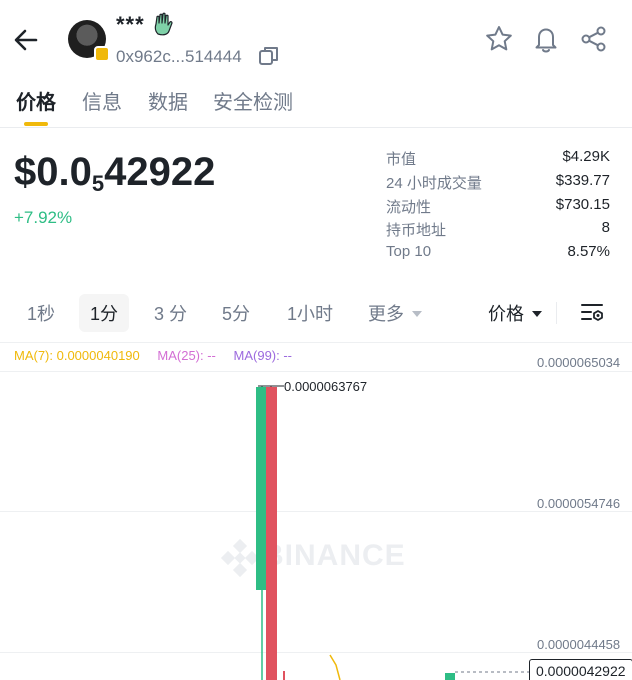 Image resolution: width=632 pixels, height=680 pixels. I want to click on high-price-label: 0.0000063767, so click(326, 386).